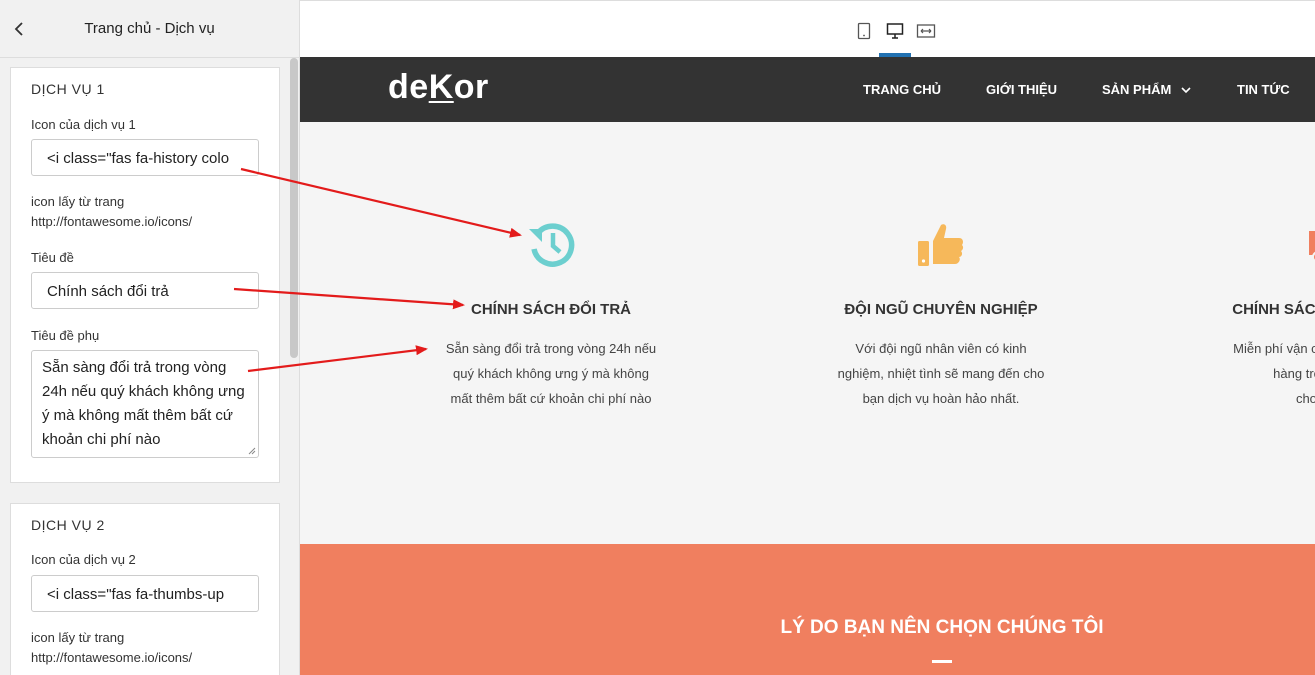  What do you see at coordinates (807, 609) in the screenshot?
I see `why-choose-us-section: LÝ DO BẠN NÊN CHỌN CHÚNG TÔI` at bounding box center [807, 609].